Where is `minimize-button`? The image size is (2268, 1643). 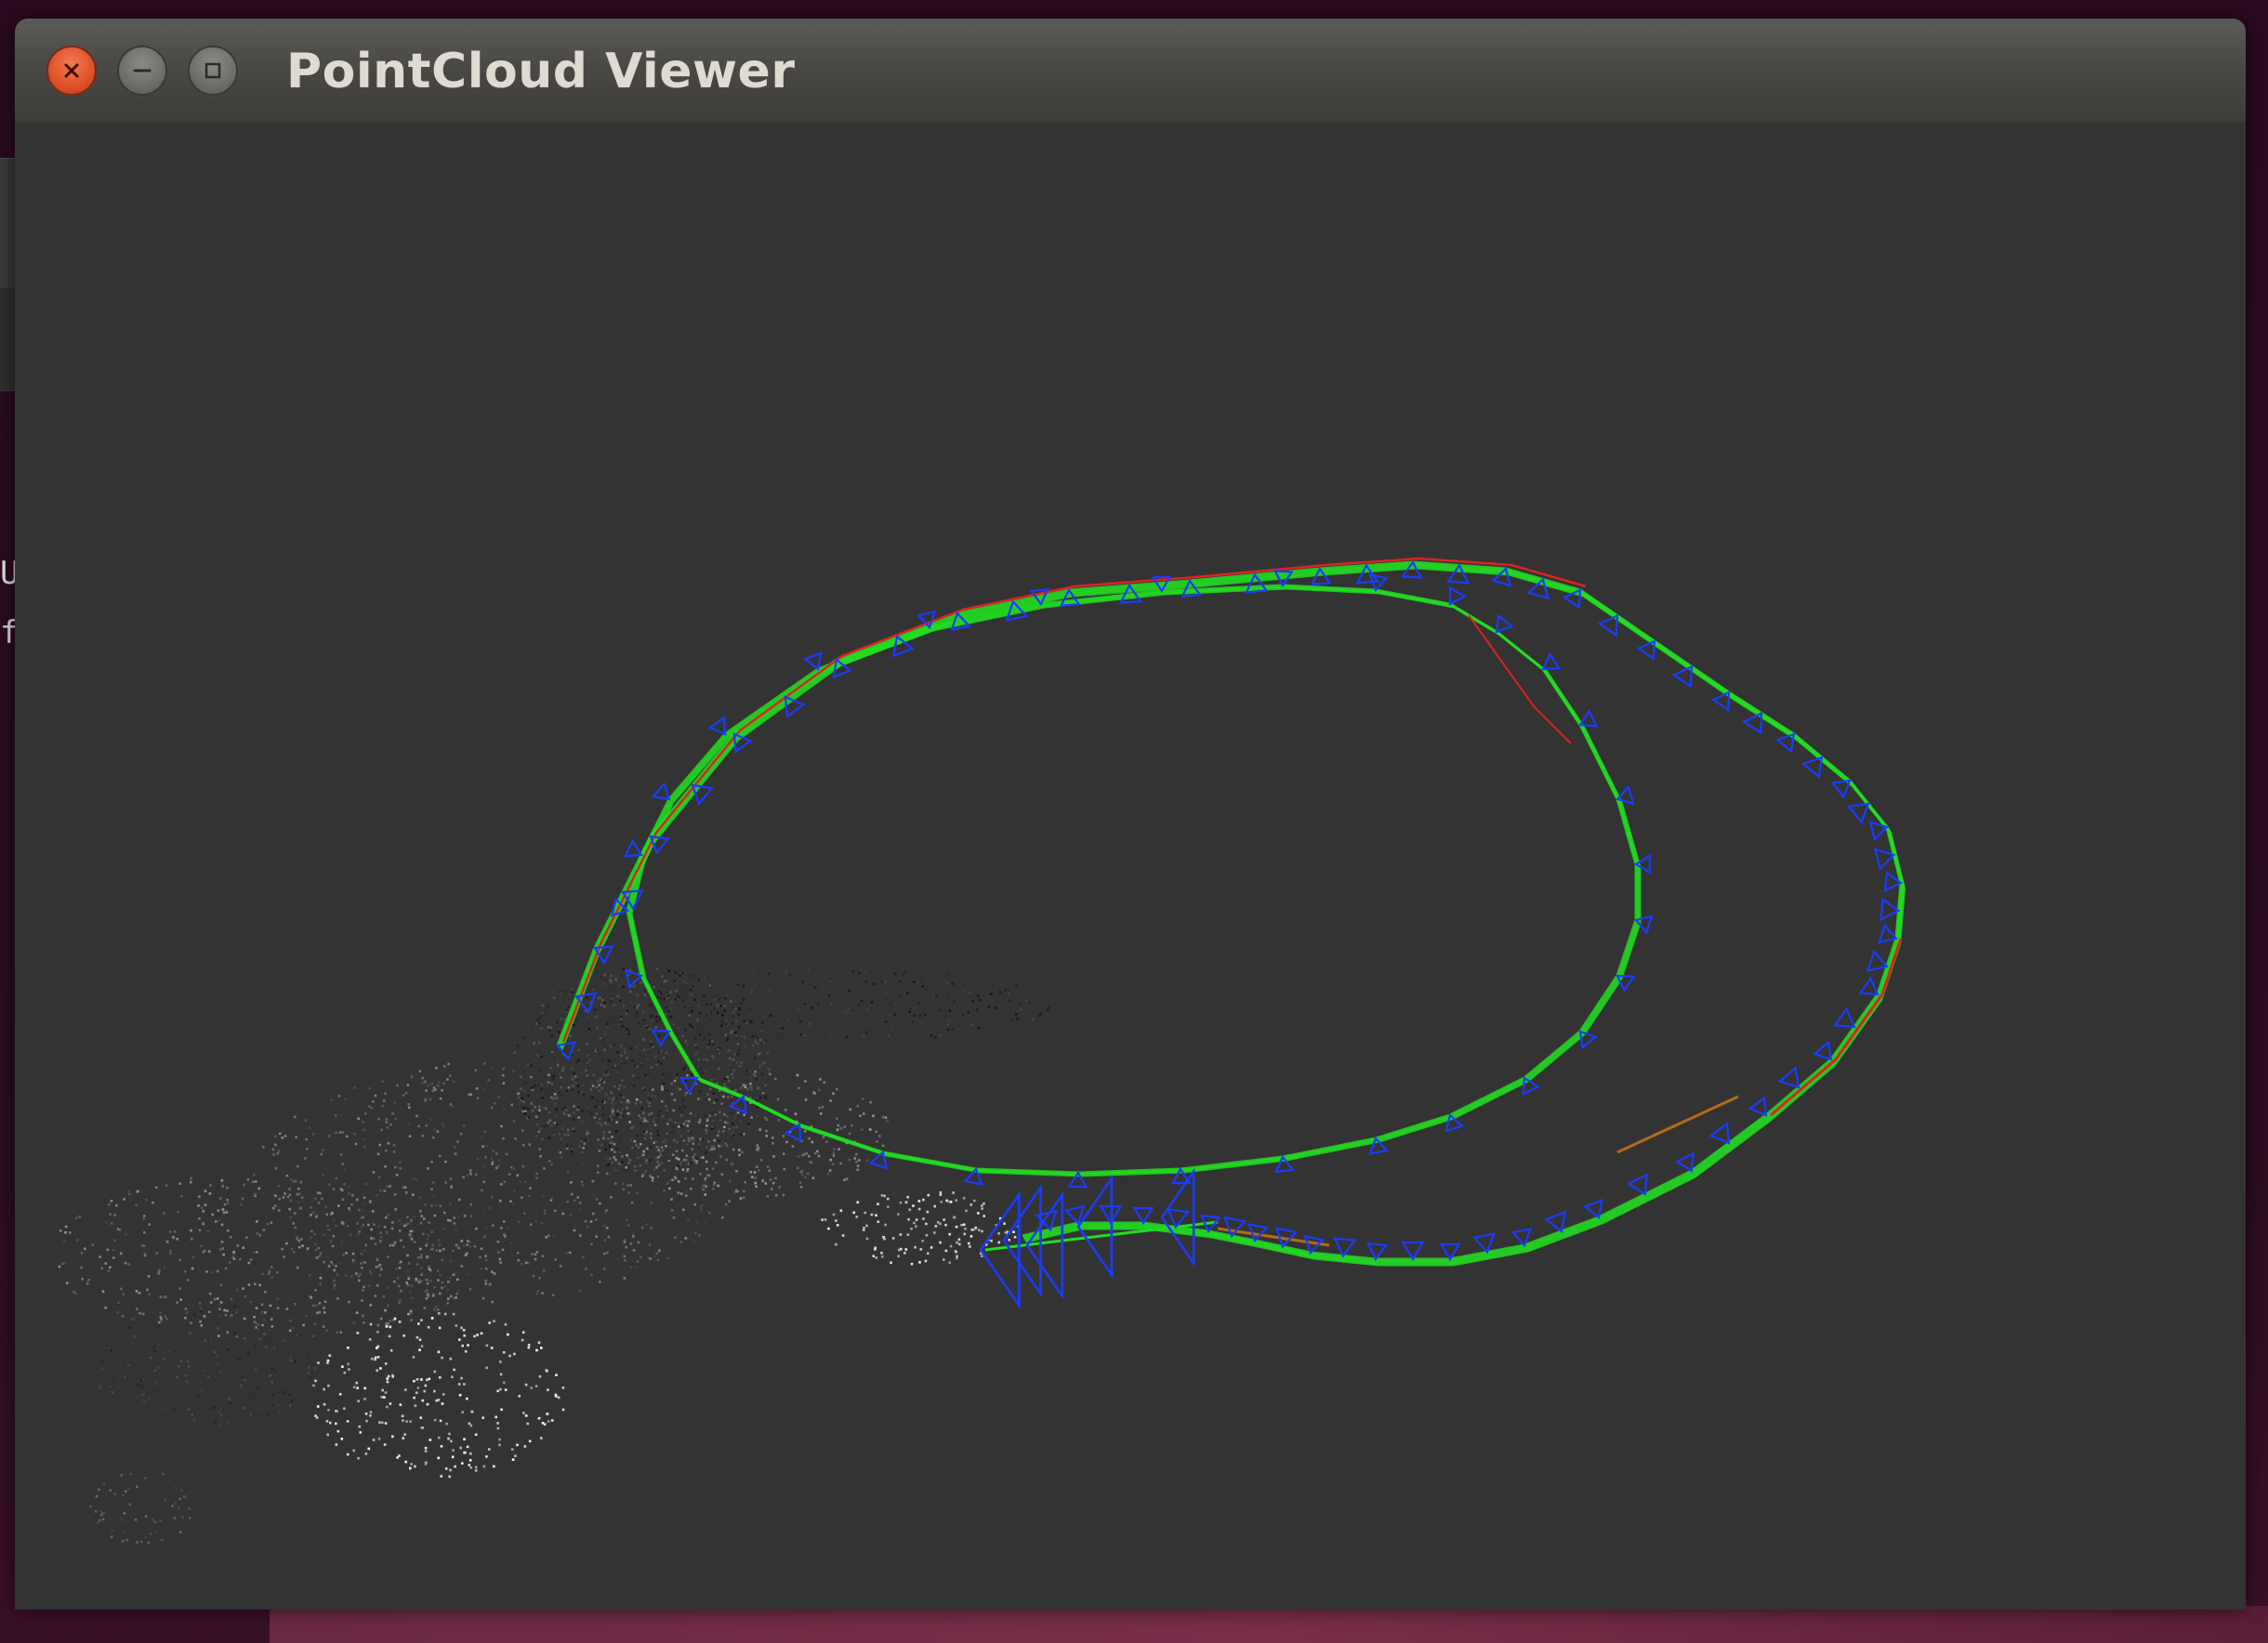 minimize-button is located at coordinates (142, 71).